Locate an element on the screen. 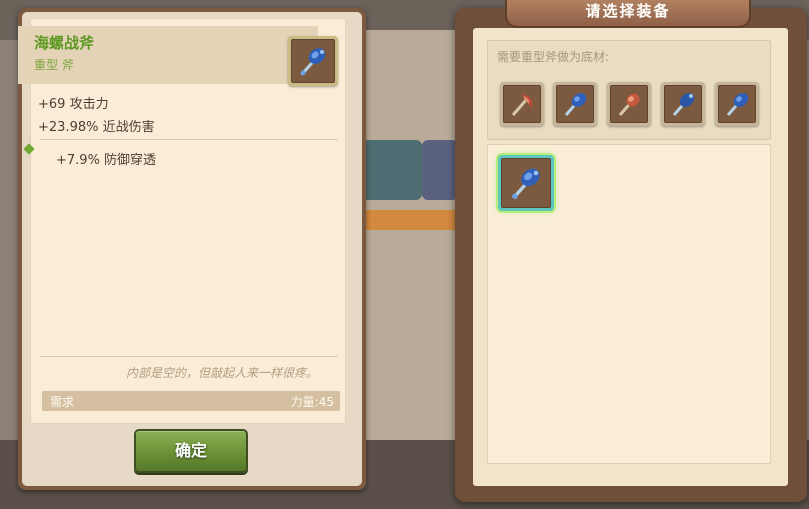 The image size is (809, 509). item-type: 重型 斧 is located at coordinates (54, 65).